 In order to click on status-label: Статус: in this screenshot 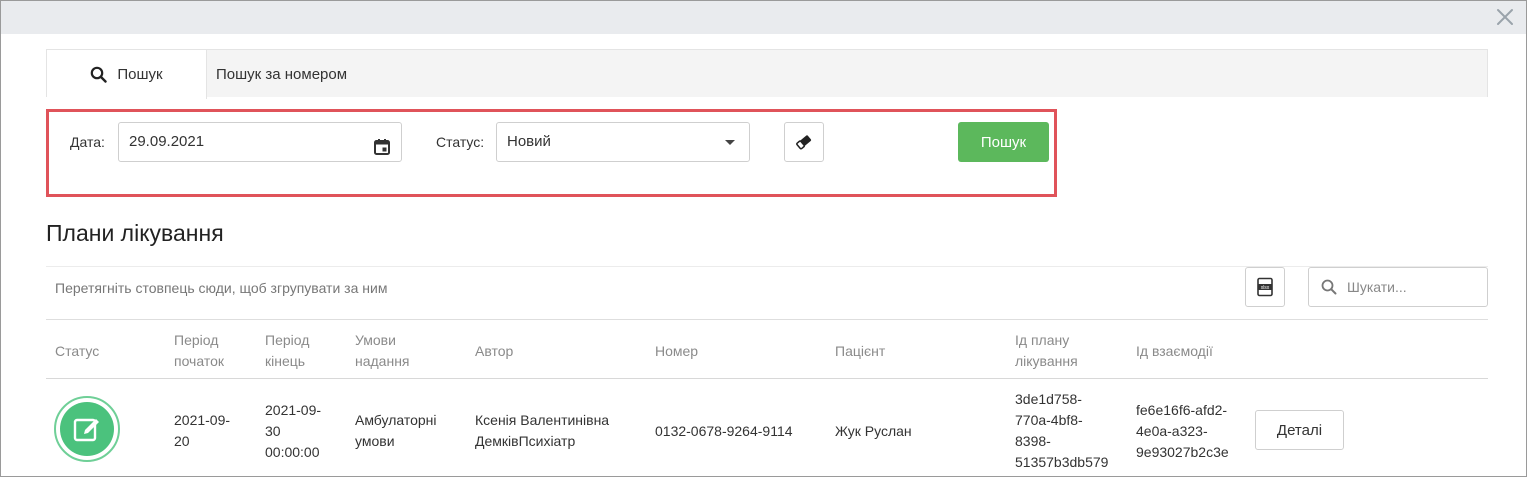, I will do `click(460, 142)`.